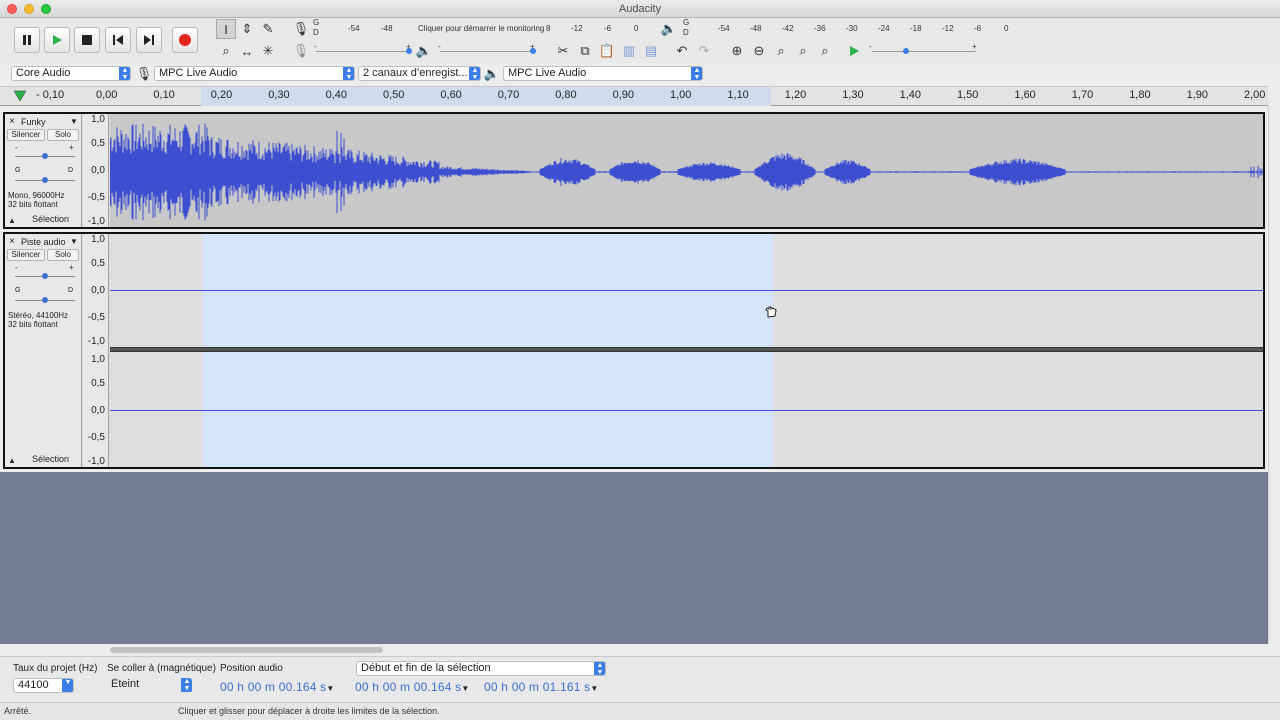 The height and width of the screenshot is (720, 1280). Describe the element at coordinates (247, 51) in the screenshot. I see `time-shift-tool: ↔` at that location.